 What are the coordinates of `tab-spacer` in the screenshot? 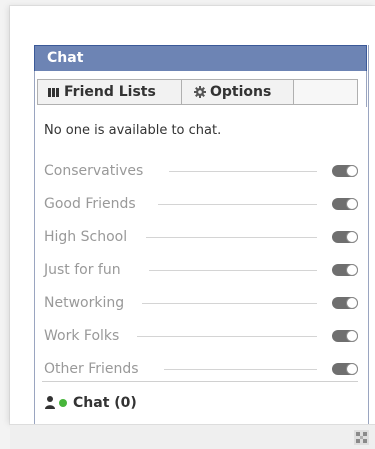 It's located at (325, 92).